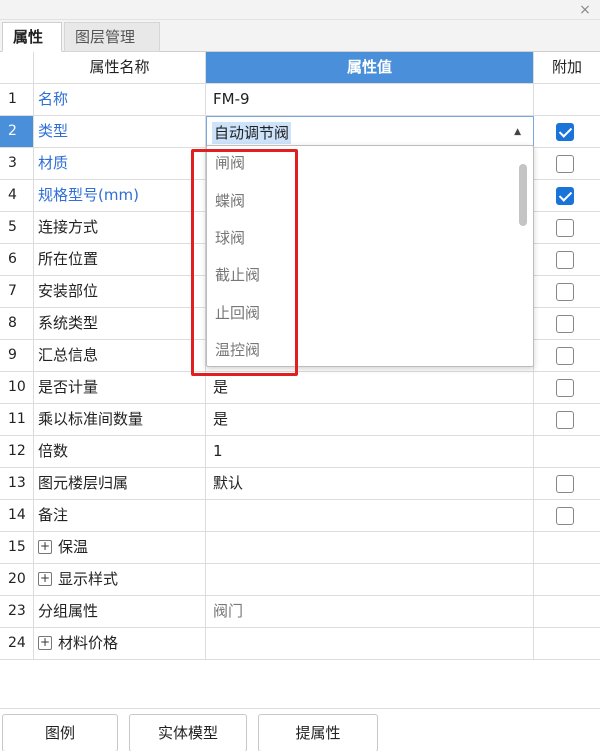  I want to click on property-name: 分组属性, so click(120, 612).